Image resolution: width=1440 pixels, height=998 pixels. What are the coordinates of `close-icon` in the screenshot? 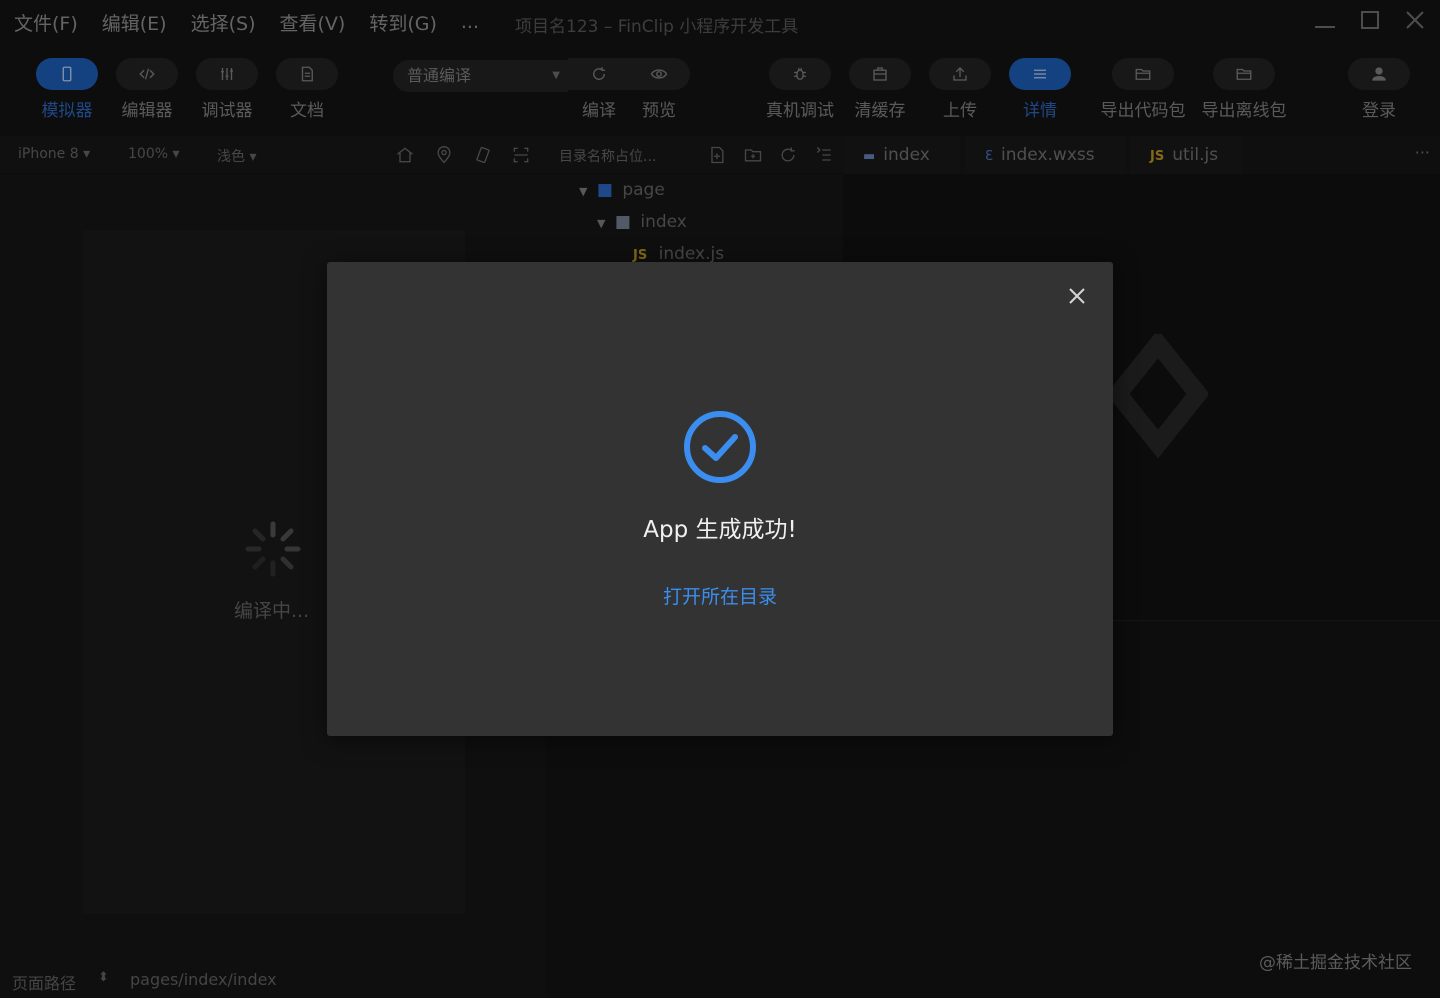 It's located at (1077, 296).